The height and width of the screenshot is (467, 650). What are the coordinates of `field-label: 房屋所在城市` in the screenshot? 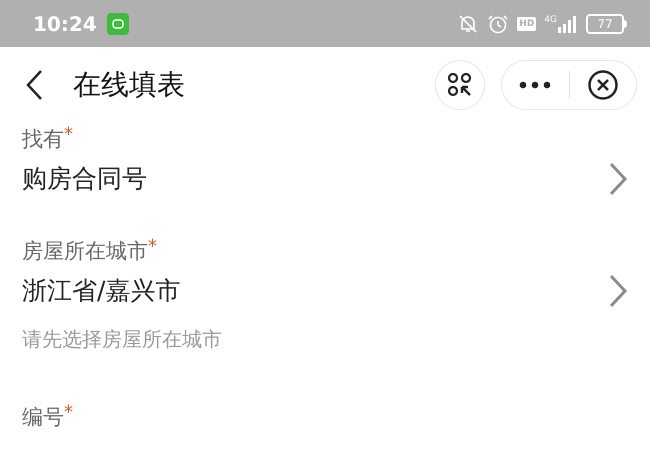 It's located at (85, 251).